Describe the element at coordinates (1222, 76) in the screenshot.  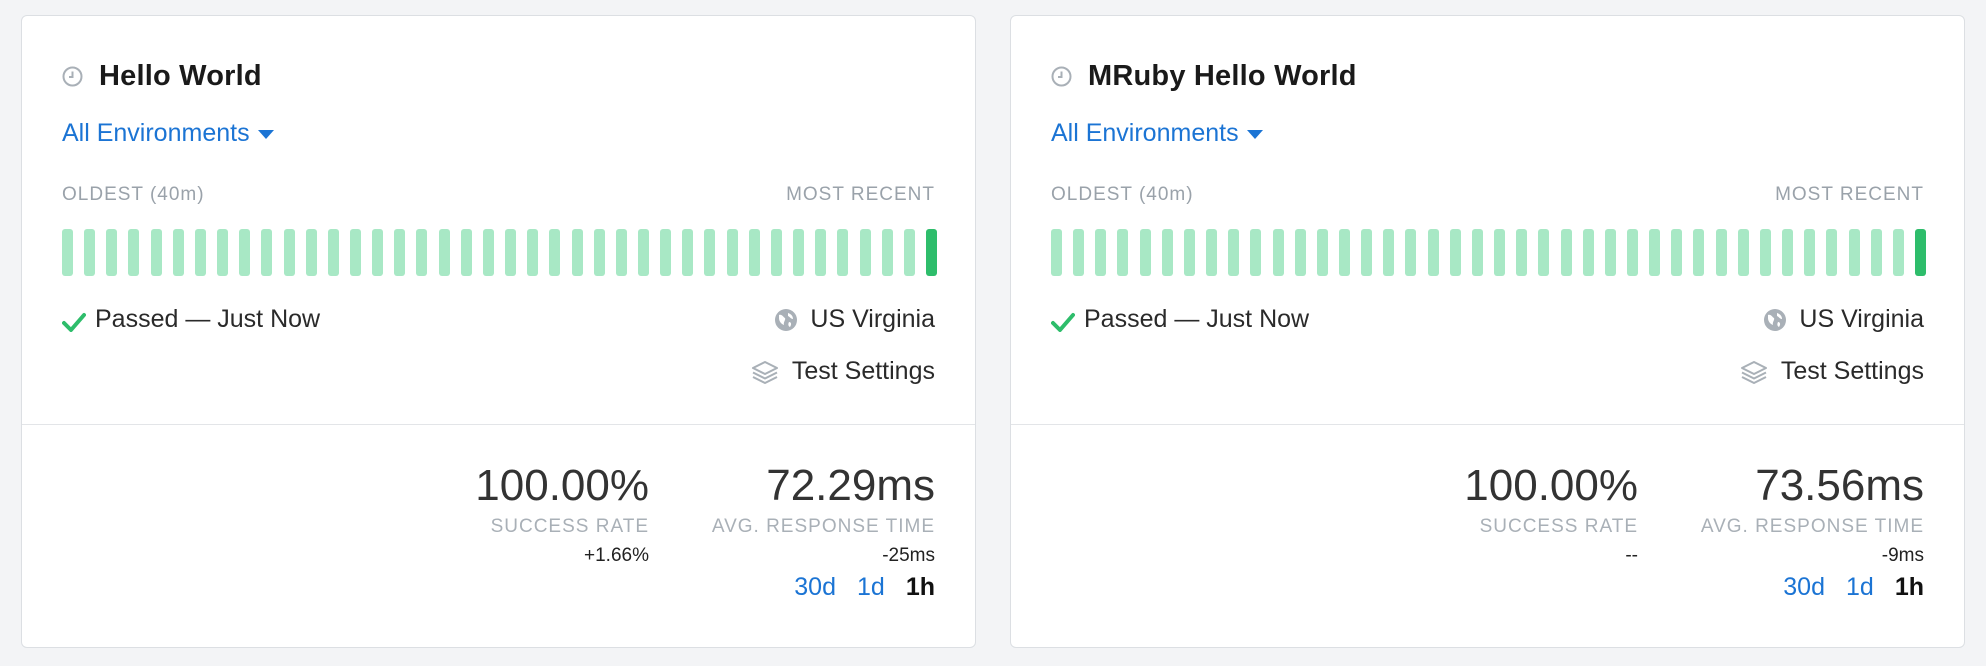
I see `check-title: MRuby Hello World` at that location.